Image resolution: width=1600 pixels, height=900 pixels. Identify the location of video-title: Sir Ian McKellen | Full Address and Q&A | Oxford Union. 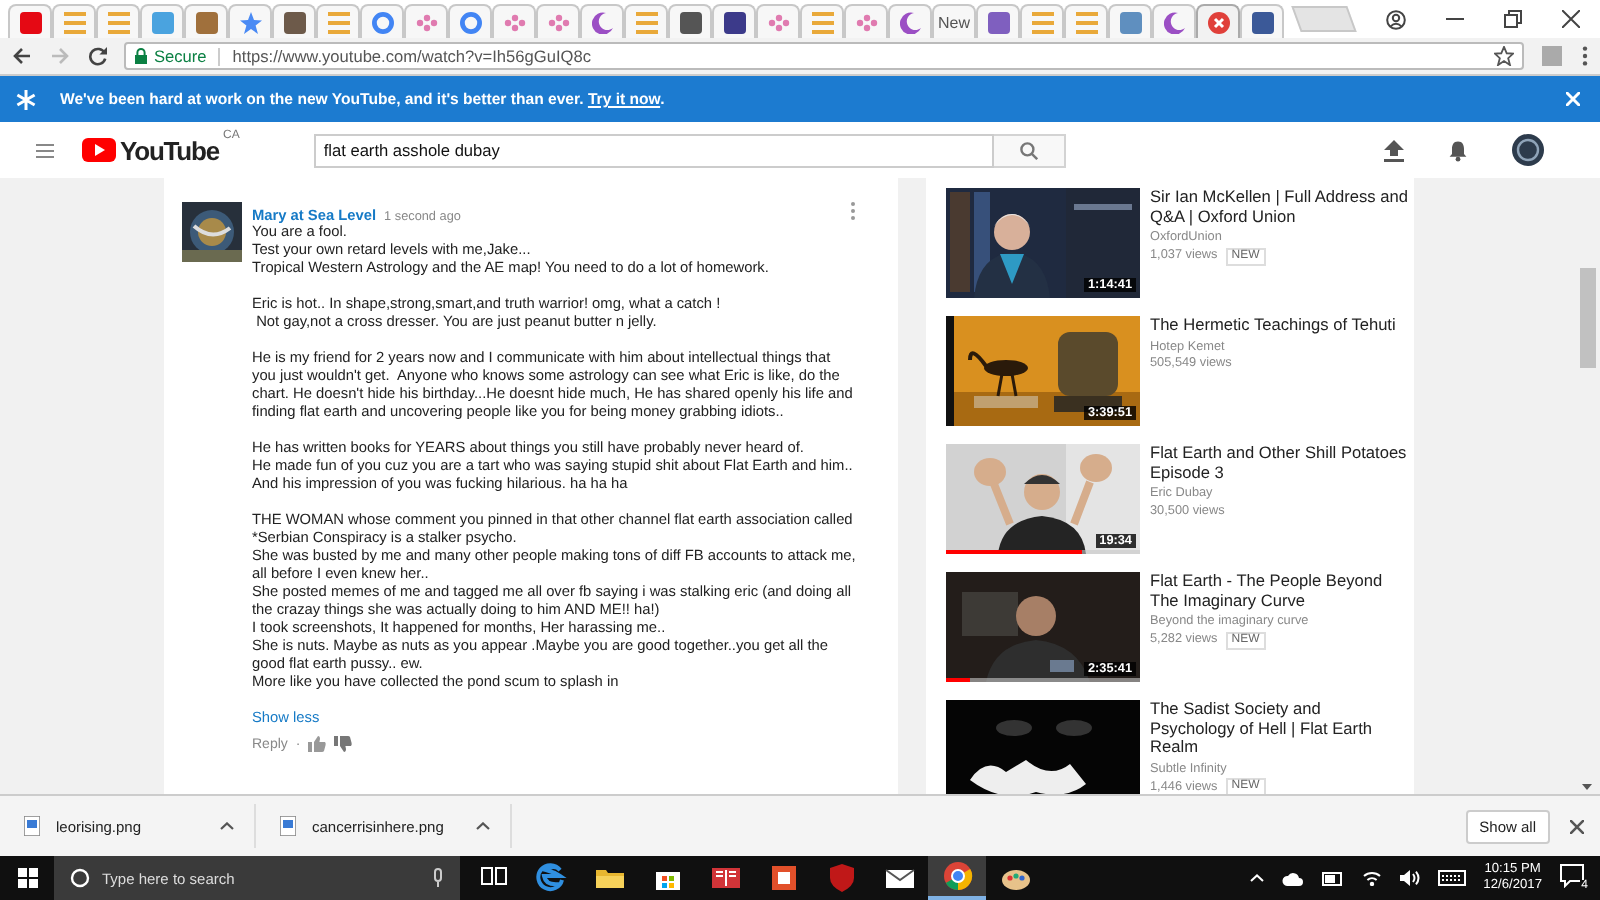
(1280, 207).